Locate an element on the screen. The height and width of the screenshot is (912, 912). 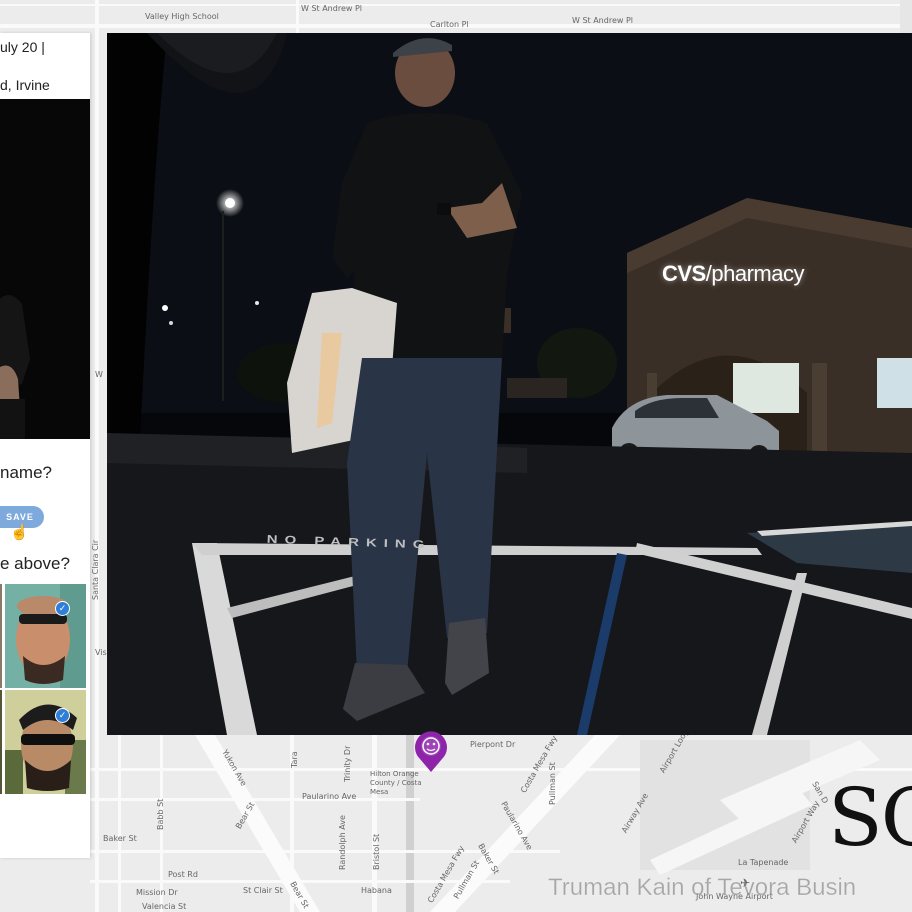
map-label: Valley High School is located at coordinates (182, 16).